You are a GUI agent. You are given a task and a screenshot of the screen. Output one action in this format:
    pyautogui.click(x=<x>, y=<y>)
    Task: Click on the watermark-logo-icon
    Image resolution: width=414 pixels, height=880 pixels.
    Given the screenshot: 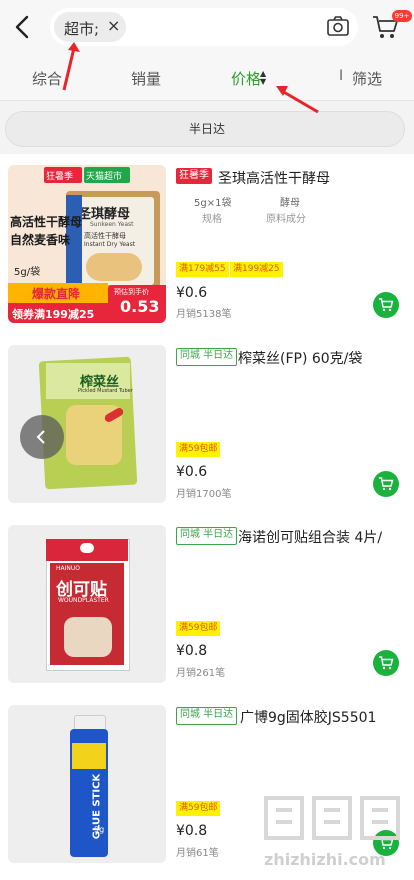 What is the action you would take?
    pyautogui.click(x=332, y=818)
    